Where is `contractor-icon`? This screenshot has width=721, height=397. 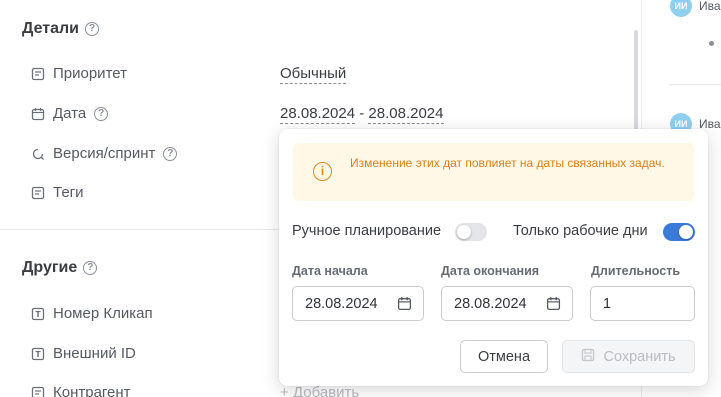 contractor-icon is located at coordinates (37, 391).